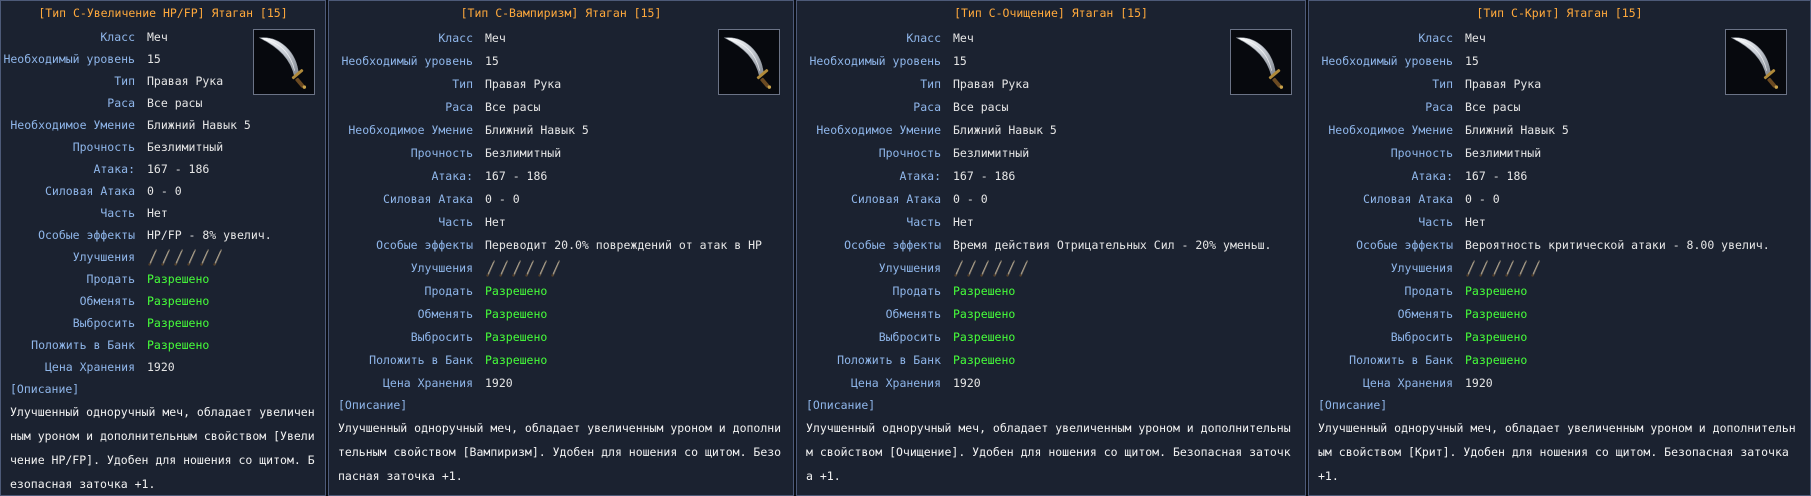  Describe the element at coordinates (561, 13) in the screenshot. I see `item-title: [Тип С-Вампиризм] Ятаган [15]` at that location.